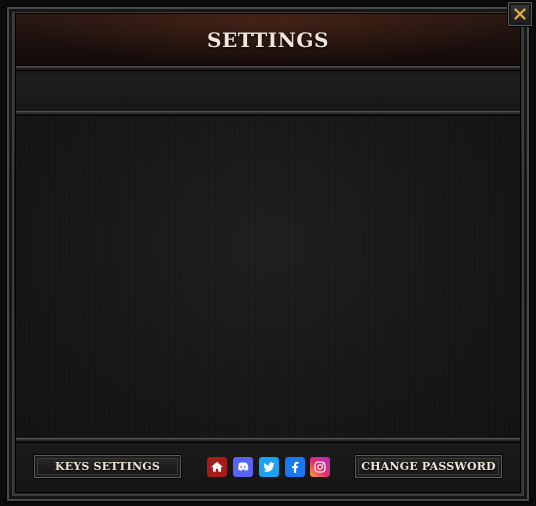  I want to click on facebook-link, so click(295, 467).